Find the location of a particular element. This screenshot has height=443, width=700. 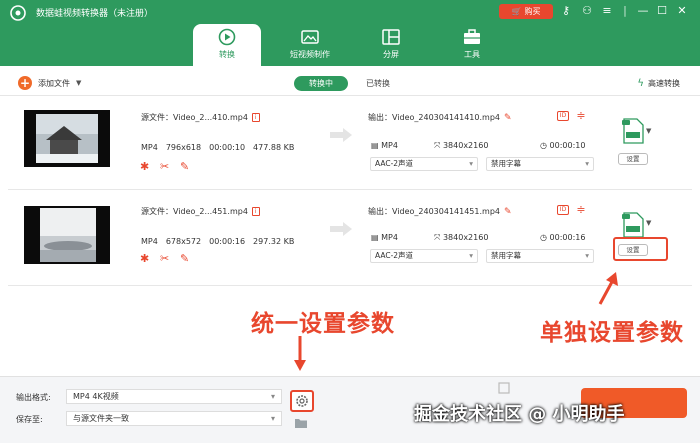

tab-video-make: 短视频制作 is located at coordinates (310, 45).